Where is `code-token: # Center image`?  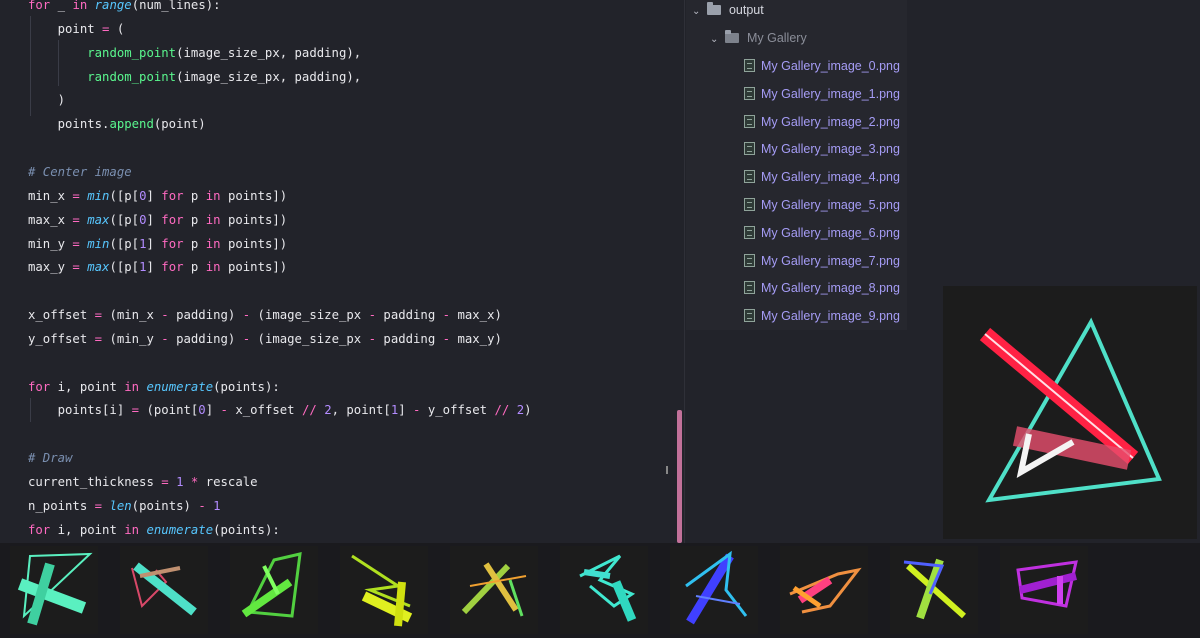 code-token: # Center image is located at coordinates (80, 171).